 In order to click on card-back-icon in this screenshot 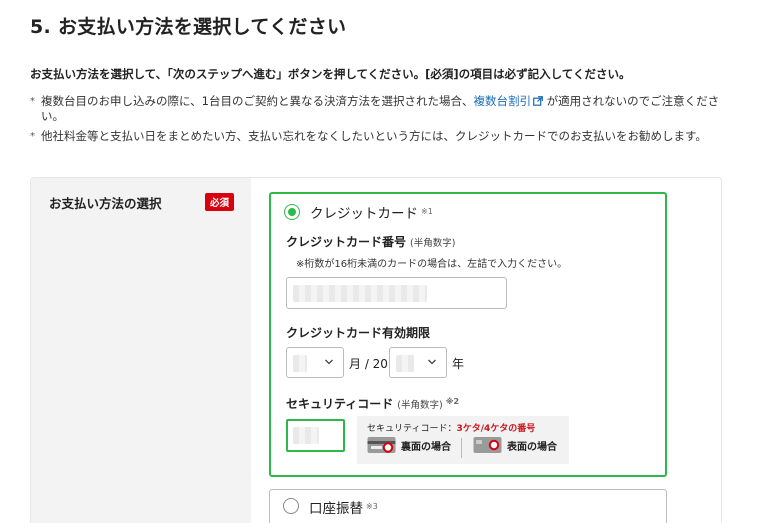, I will do `click(381, 445)`.